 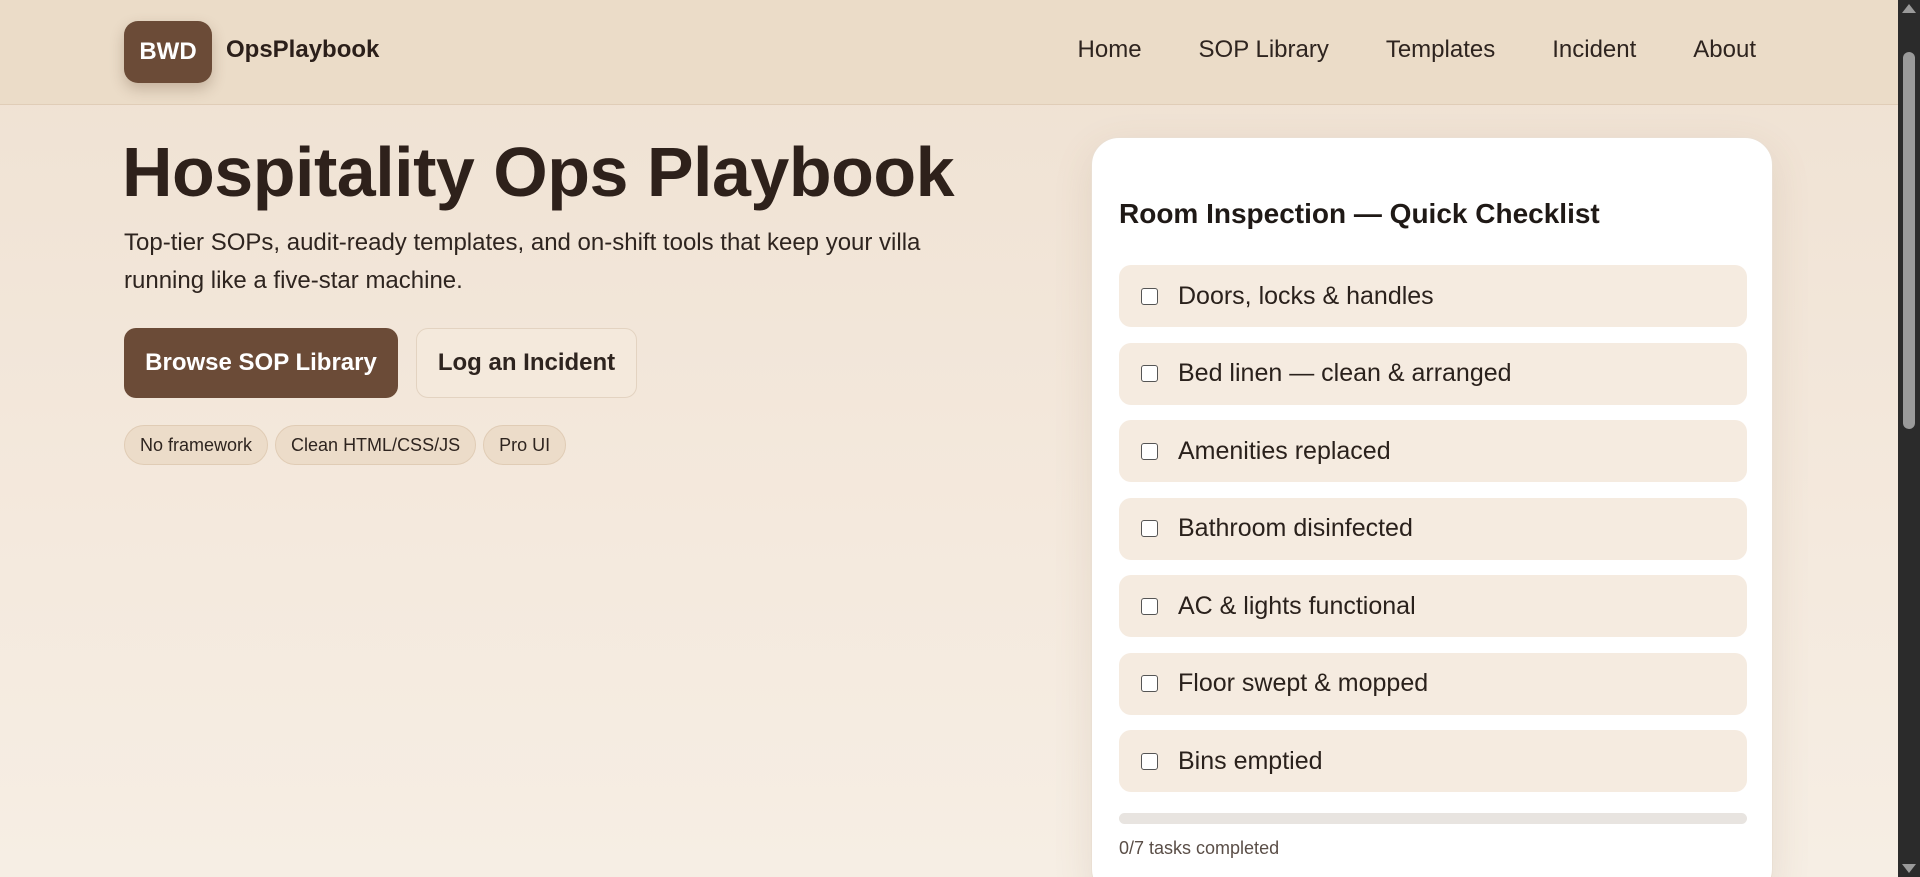 I want to click on checklist-item: Bed linen — clean & arranged, so click(x=1433, y=373).